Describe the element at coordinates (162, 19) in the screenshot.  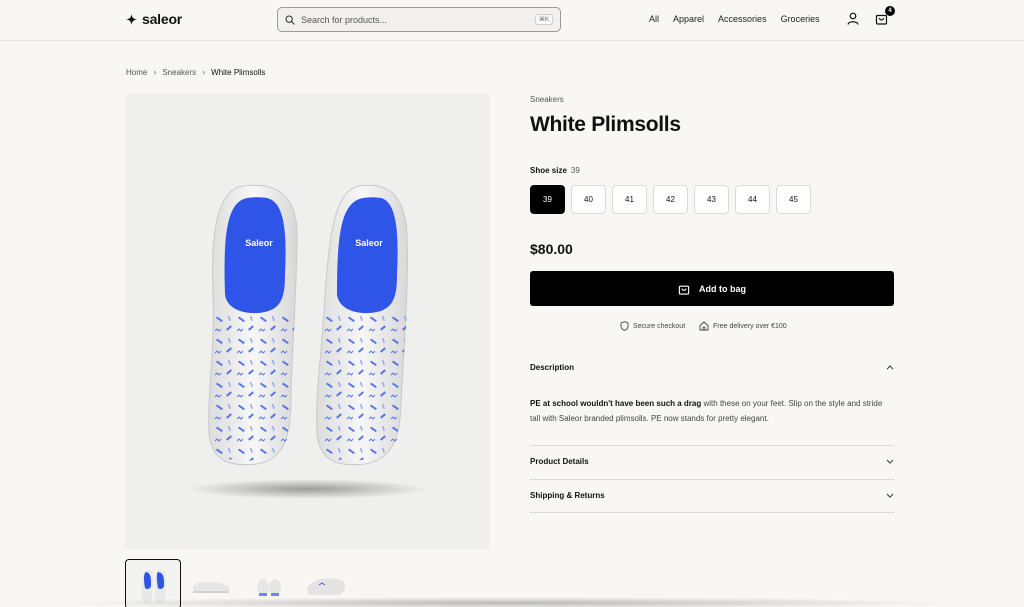
I see `logo-text: saleor` at that location.